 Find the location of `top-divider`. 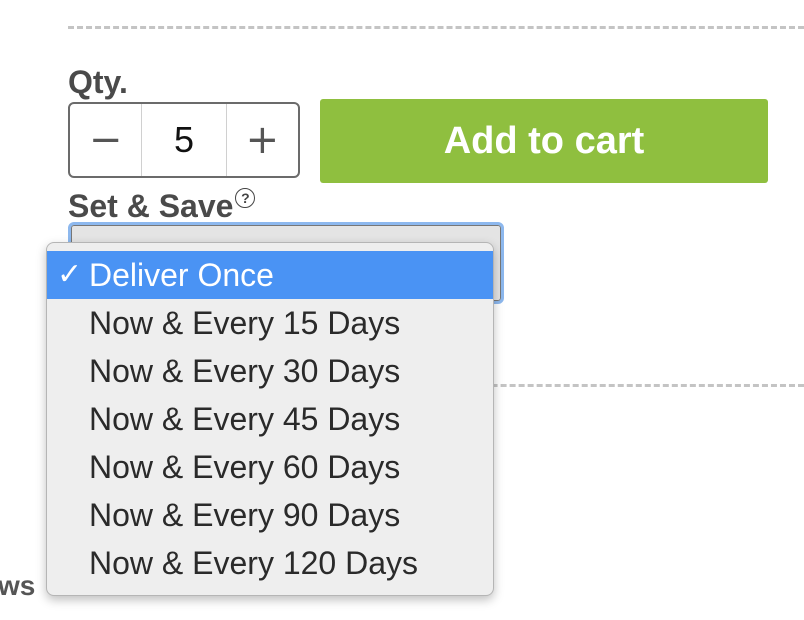

top-divider is located at coordinates (436, 27).